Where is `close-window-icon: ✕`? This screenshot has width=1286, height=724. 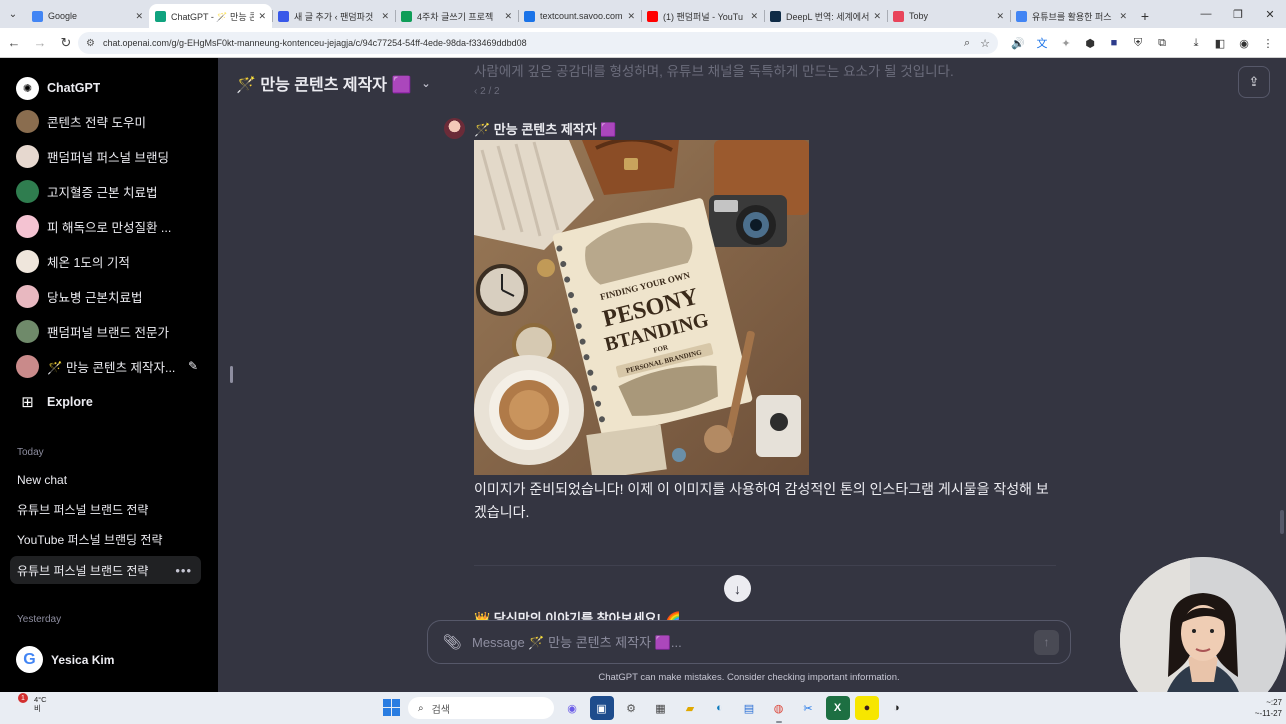
close-window-icon: ✕ is located at coordinates (1270, 14).